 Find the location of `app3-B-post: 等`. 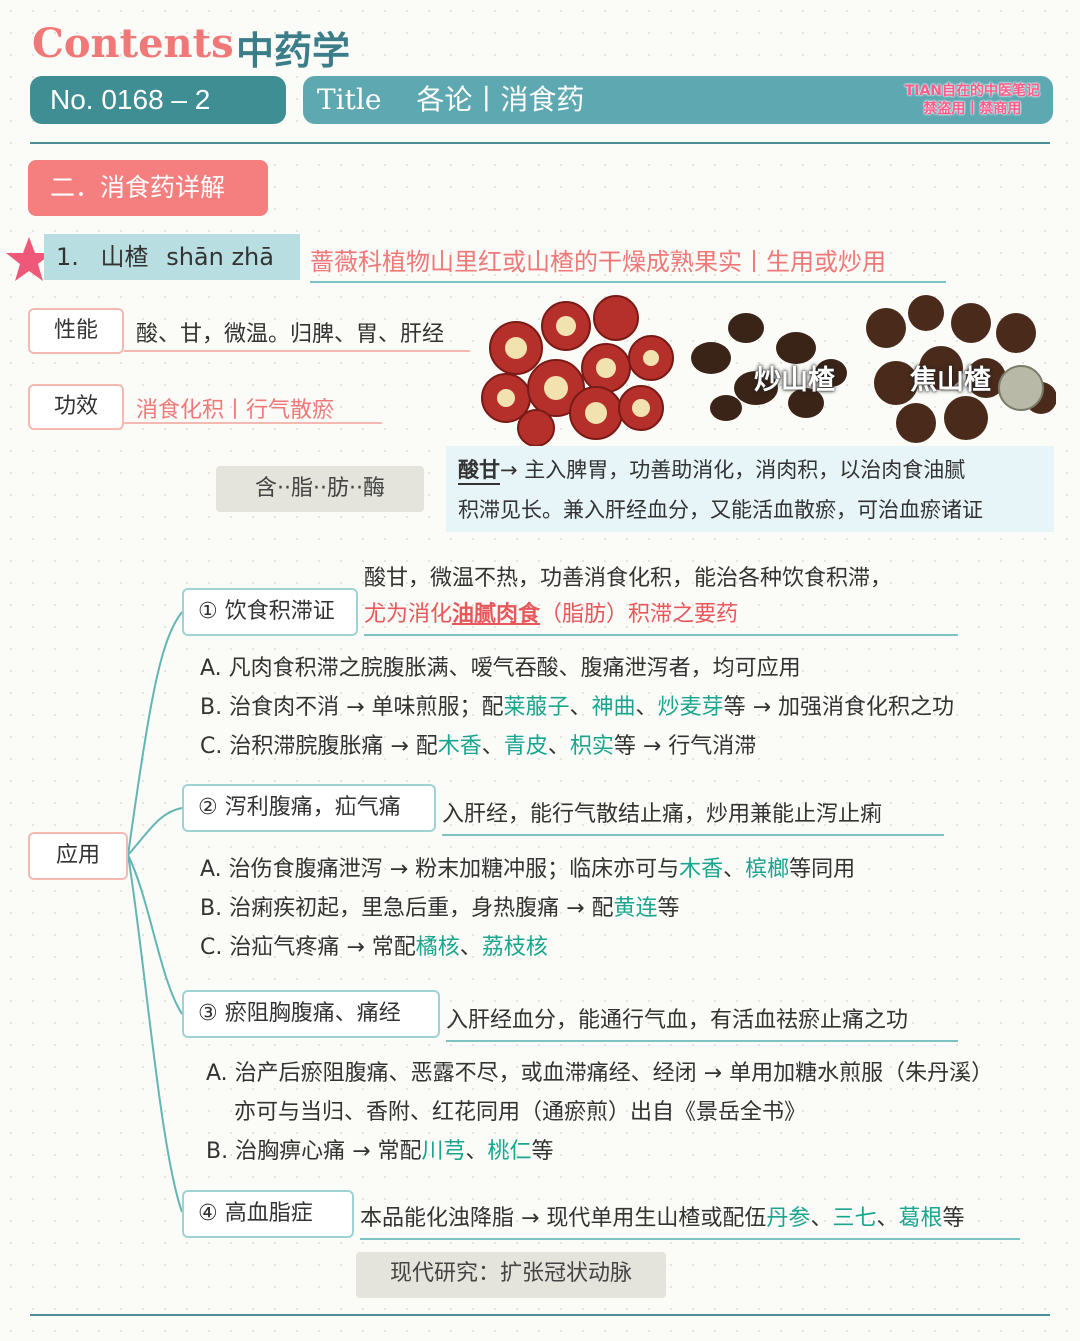

app3-B-post: 等 is located at coordinates (542, 1151).